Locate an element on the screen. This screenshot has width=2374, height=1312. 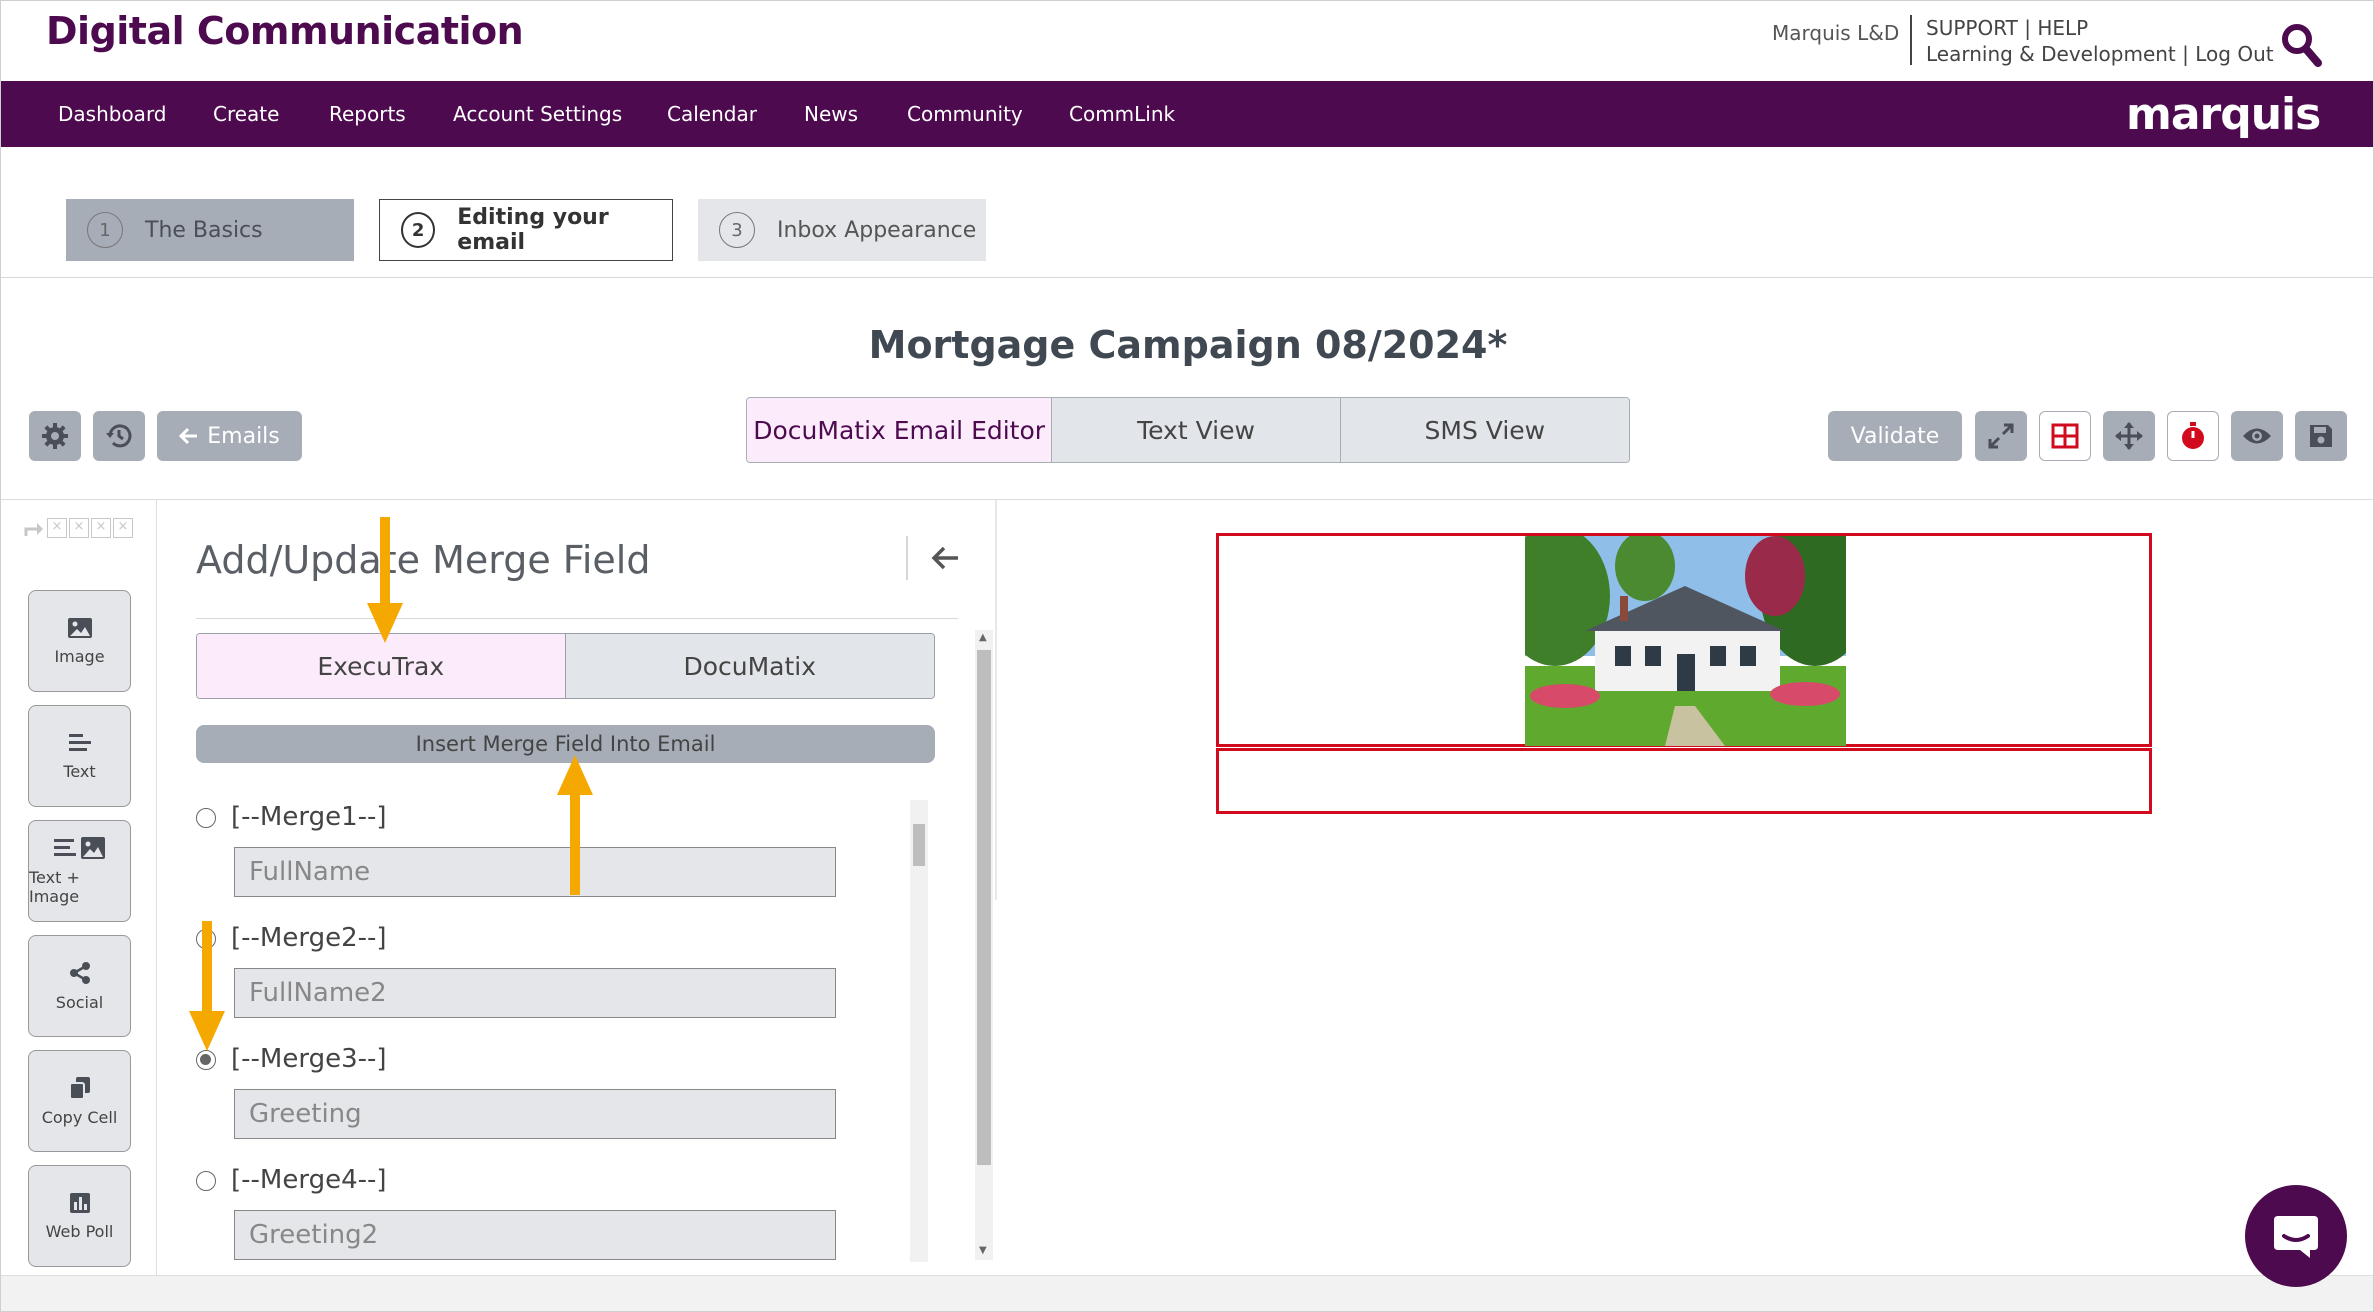
copy-icon is located at coordinates (79, 1088).